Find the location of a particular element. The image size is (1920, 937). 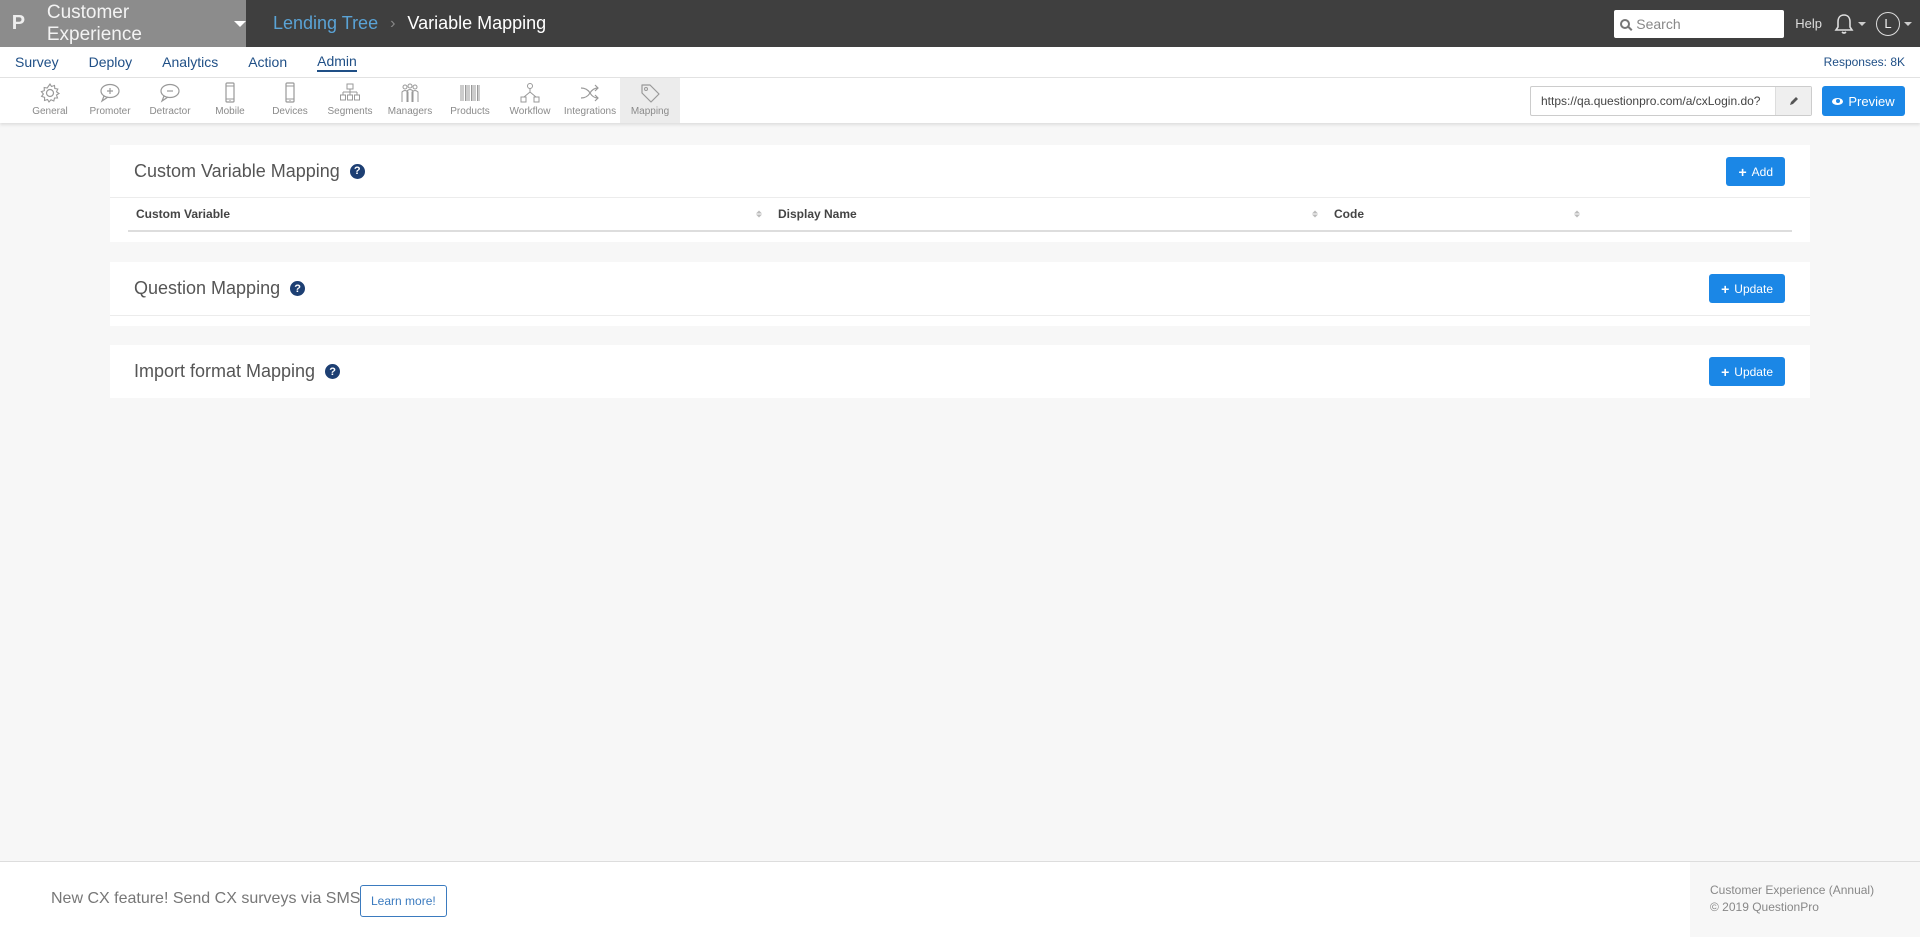

avatar: L is located at coordinates (1888, 23).